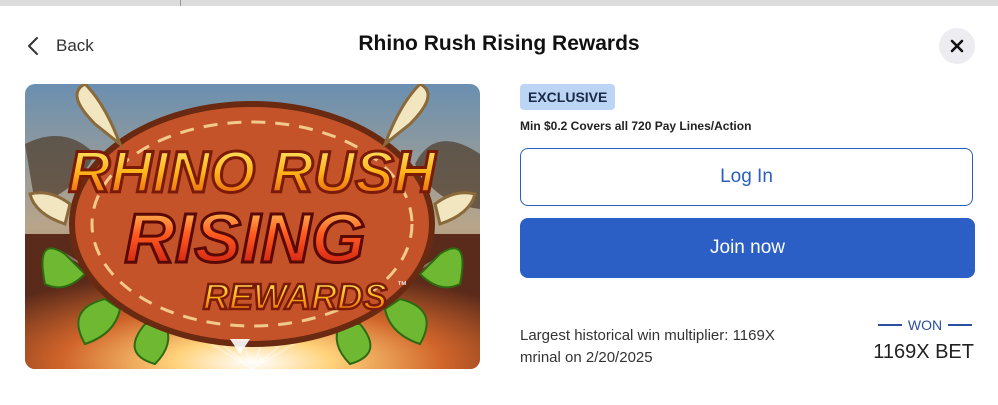  Describe the element at coordinates (499, 3) in the screenshot. I see `window-top-border` at that location.